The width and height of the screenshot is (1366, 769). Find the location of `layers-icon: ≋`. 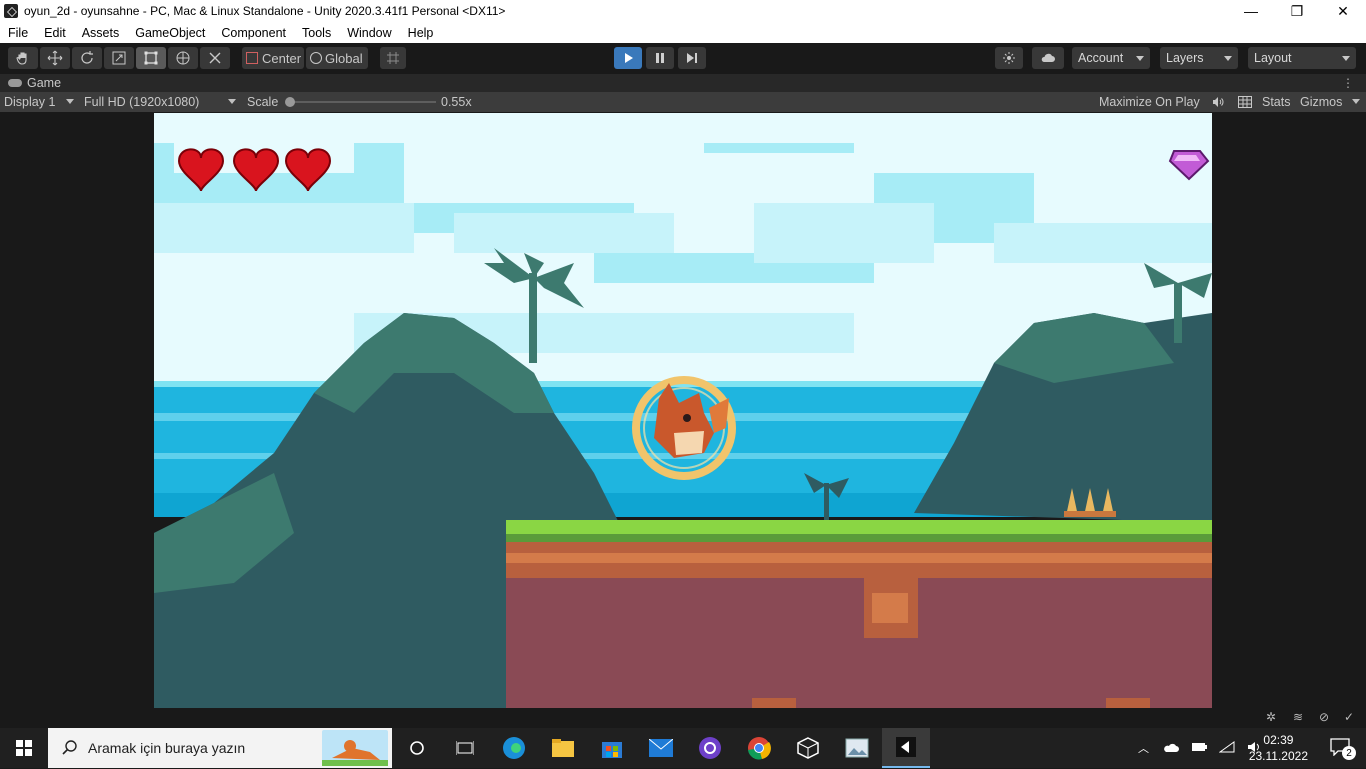

layers-icon: ≋ is located at coordinates (1298, 717).